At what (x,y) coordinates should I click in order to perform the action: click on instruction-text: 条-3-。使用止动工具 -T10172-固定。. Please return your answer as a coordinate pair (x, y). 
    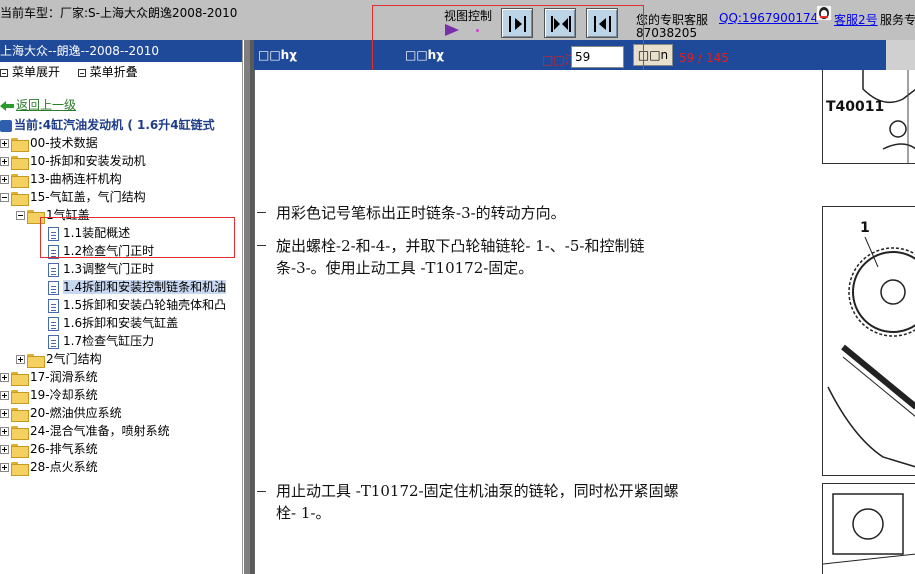
    Looking at the image, I should click on (405, 268).